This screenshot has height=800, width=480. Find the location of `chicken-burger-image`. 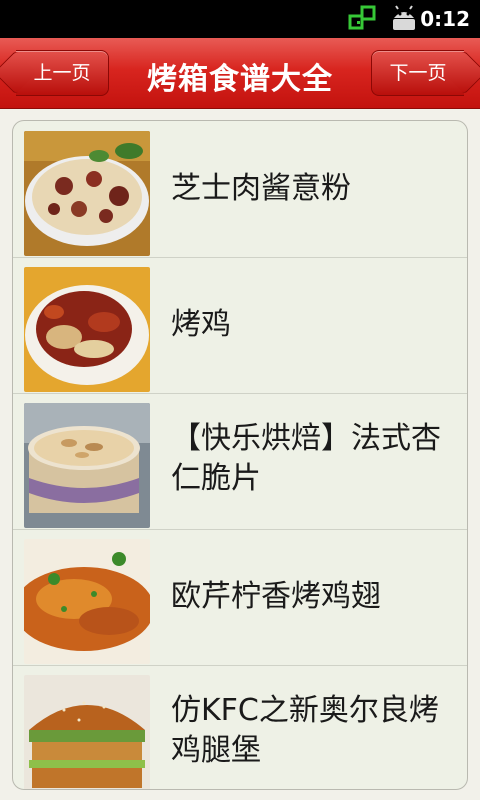

chicken-burger-image is located at coordinates (87, 732).